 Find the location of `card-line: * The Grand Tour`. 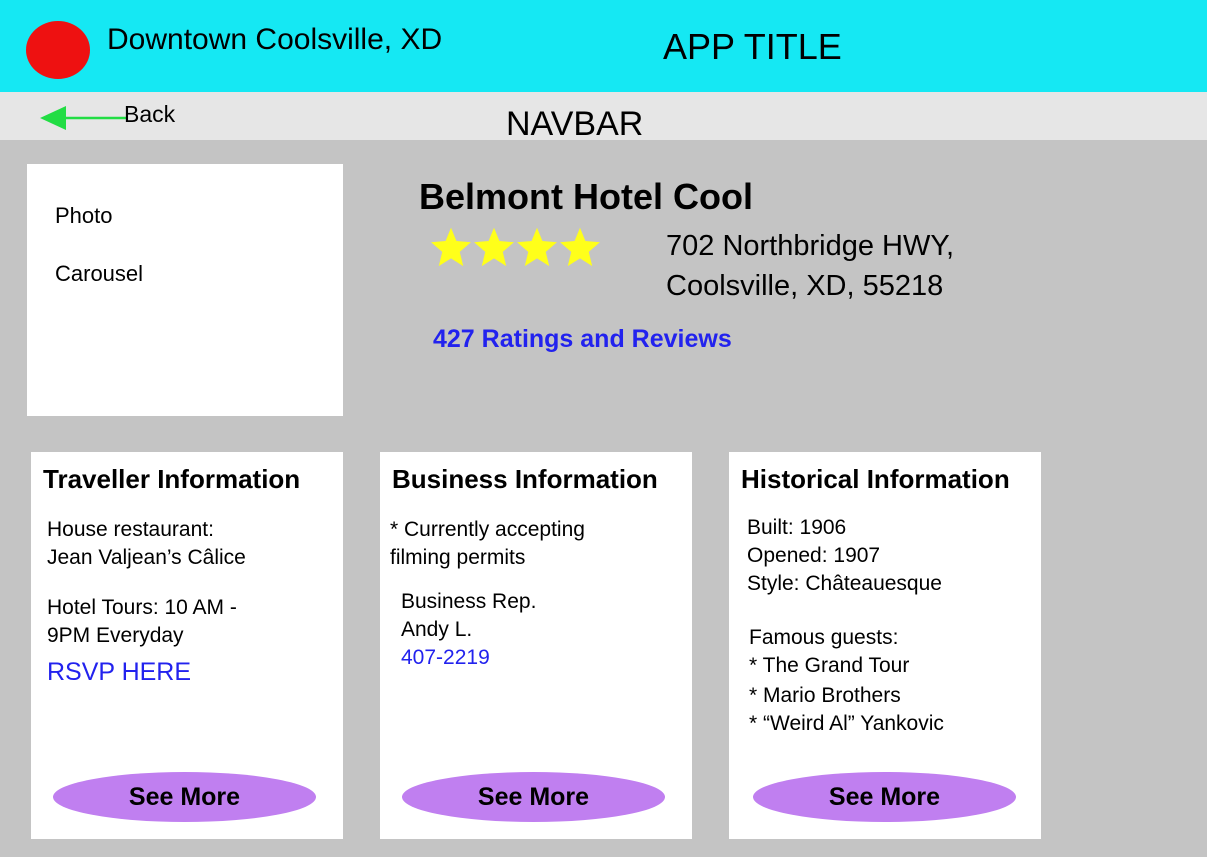

card-line: * The Grand Tour is located at coordinates (829, 665).